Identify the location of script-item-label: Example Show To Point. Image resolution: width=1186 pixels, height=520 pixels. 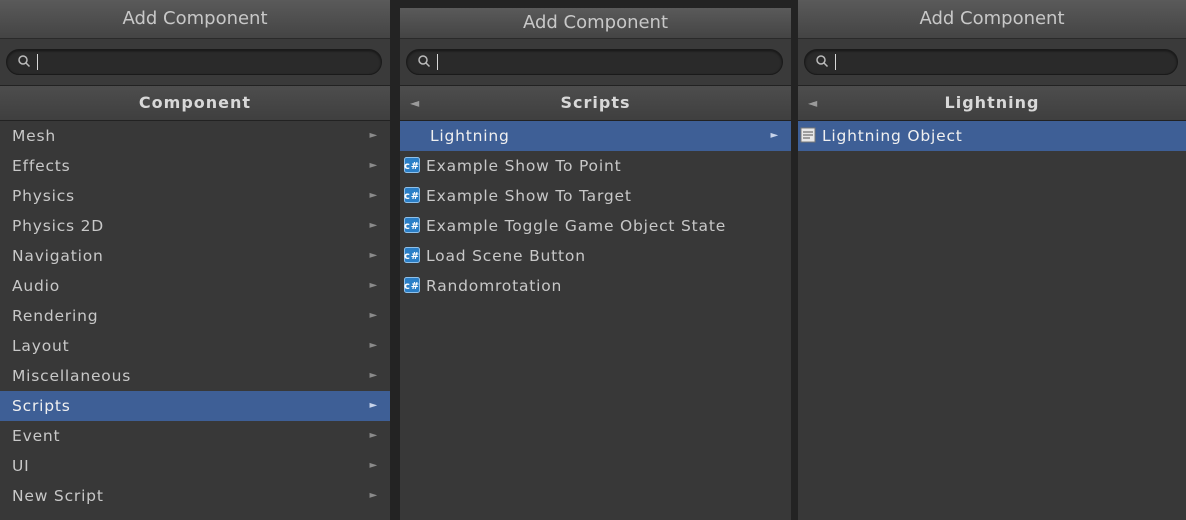
(524, 166).